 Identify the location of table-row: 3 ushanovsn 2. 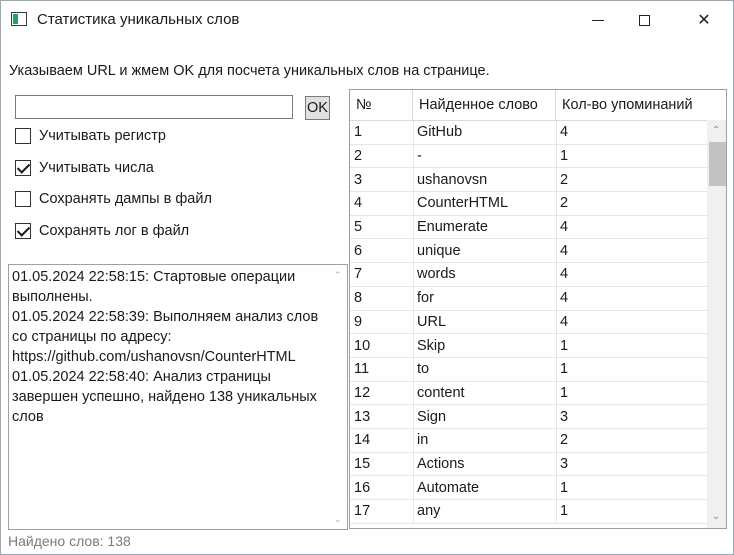
(528, 180).